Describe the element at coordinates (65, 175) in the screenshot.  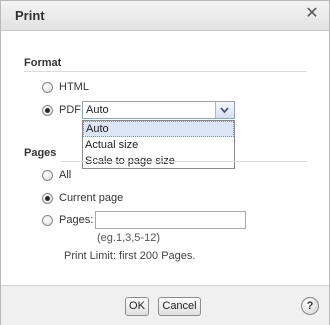
I see `radio-all-label: All` at that location.